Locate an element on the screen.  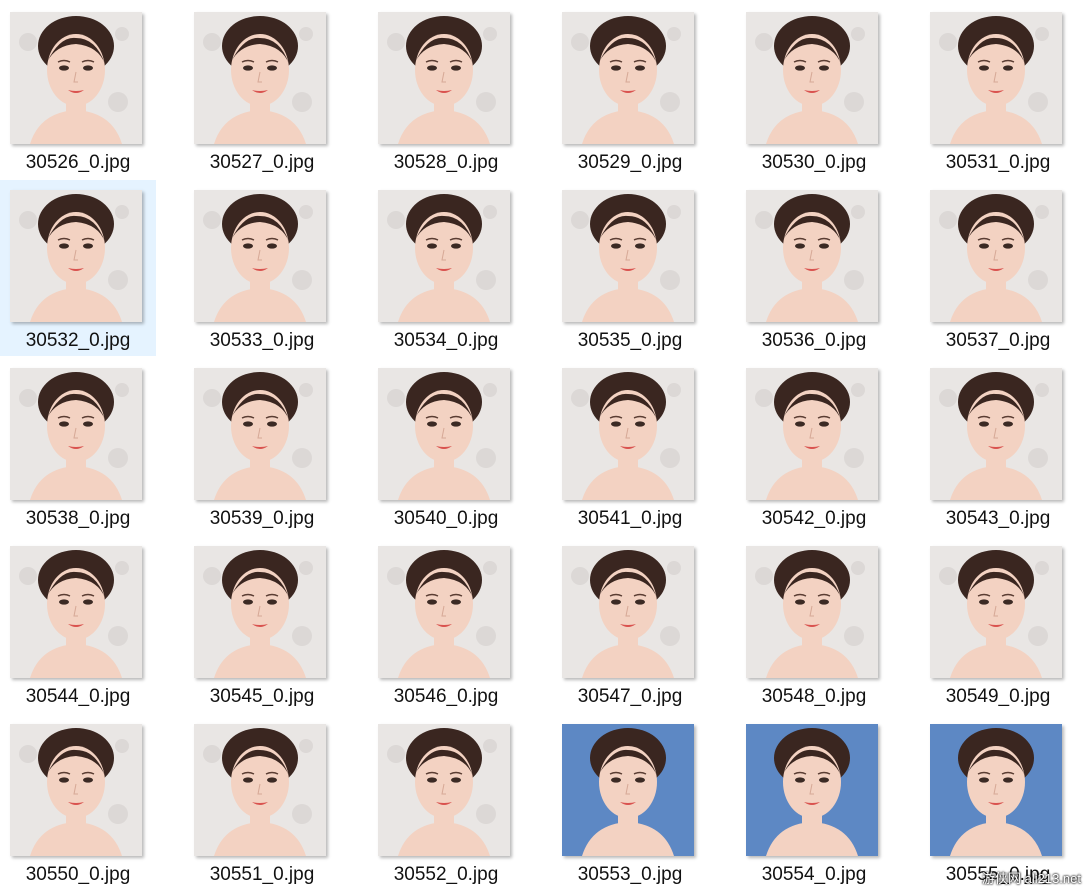
file-item: 30548_0.jpg is located at coordinates (814, 624).